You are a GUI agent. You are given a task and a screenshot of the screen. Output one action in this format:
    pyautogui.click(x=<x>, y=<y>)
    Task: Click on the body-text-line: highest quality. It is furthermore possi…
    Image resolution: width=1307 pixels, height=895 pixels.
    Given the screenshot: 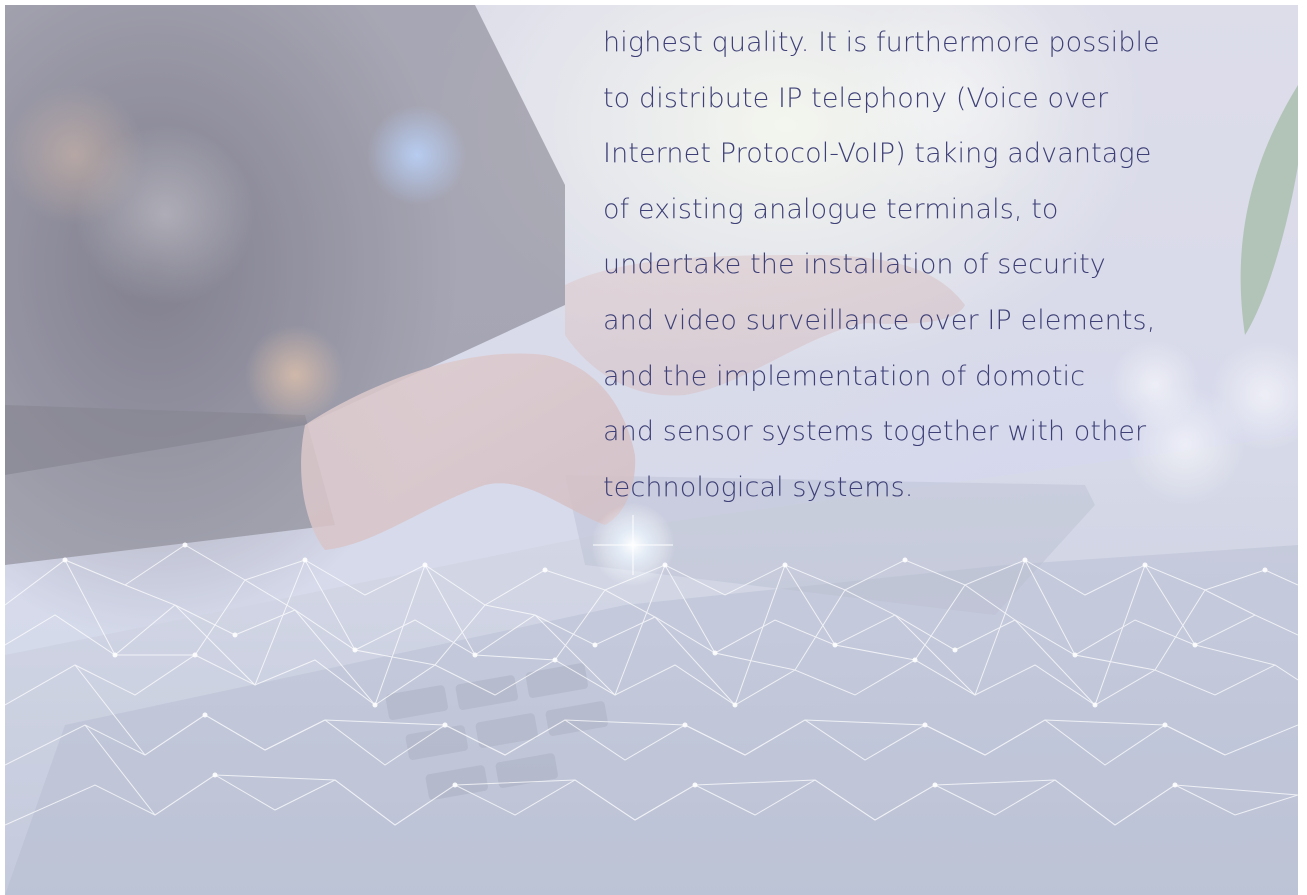 What is the action you would take?
    pyautogui.click(x=881, y=42)
    